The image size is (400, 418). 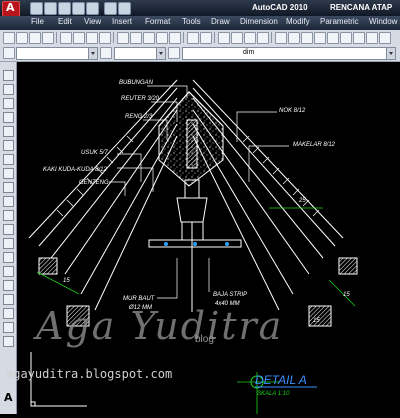 What do you see at coordinates (333, 38) in the screenshot?
I see `markup-icon` at bounding box center [333, 38].